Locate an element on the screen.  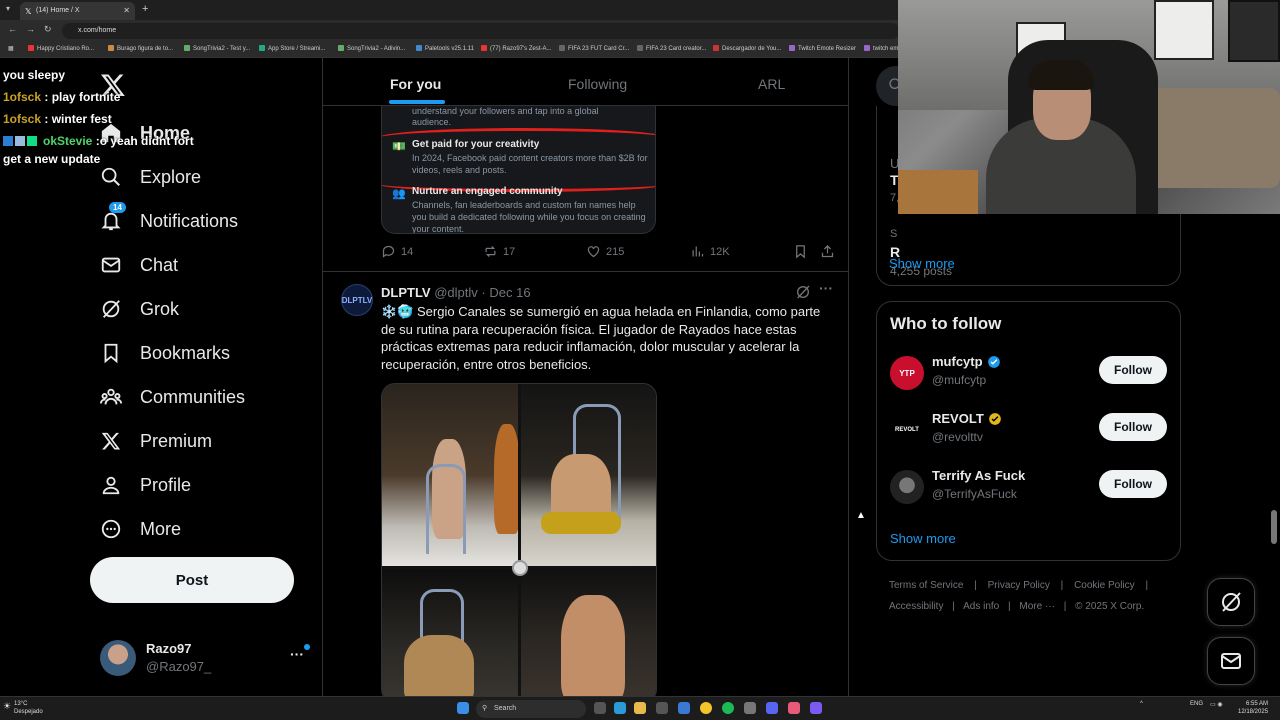
bookmark-11: twitch em is located at coordinates (881, 48).